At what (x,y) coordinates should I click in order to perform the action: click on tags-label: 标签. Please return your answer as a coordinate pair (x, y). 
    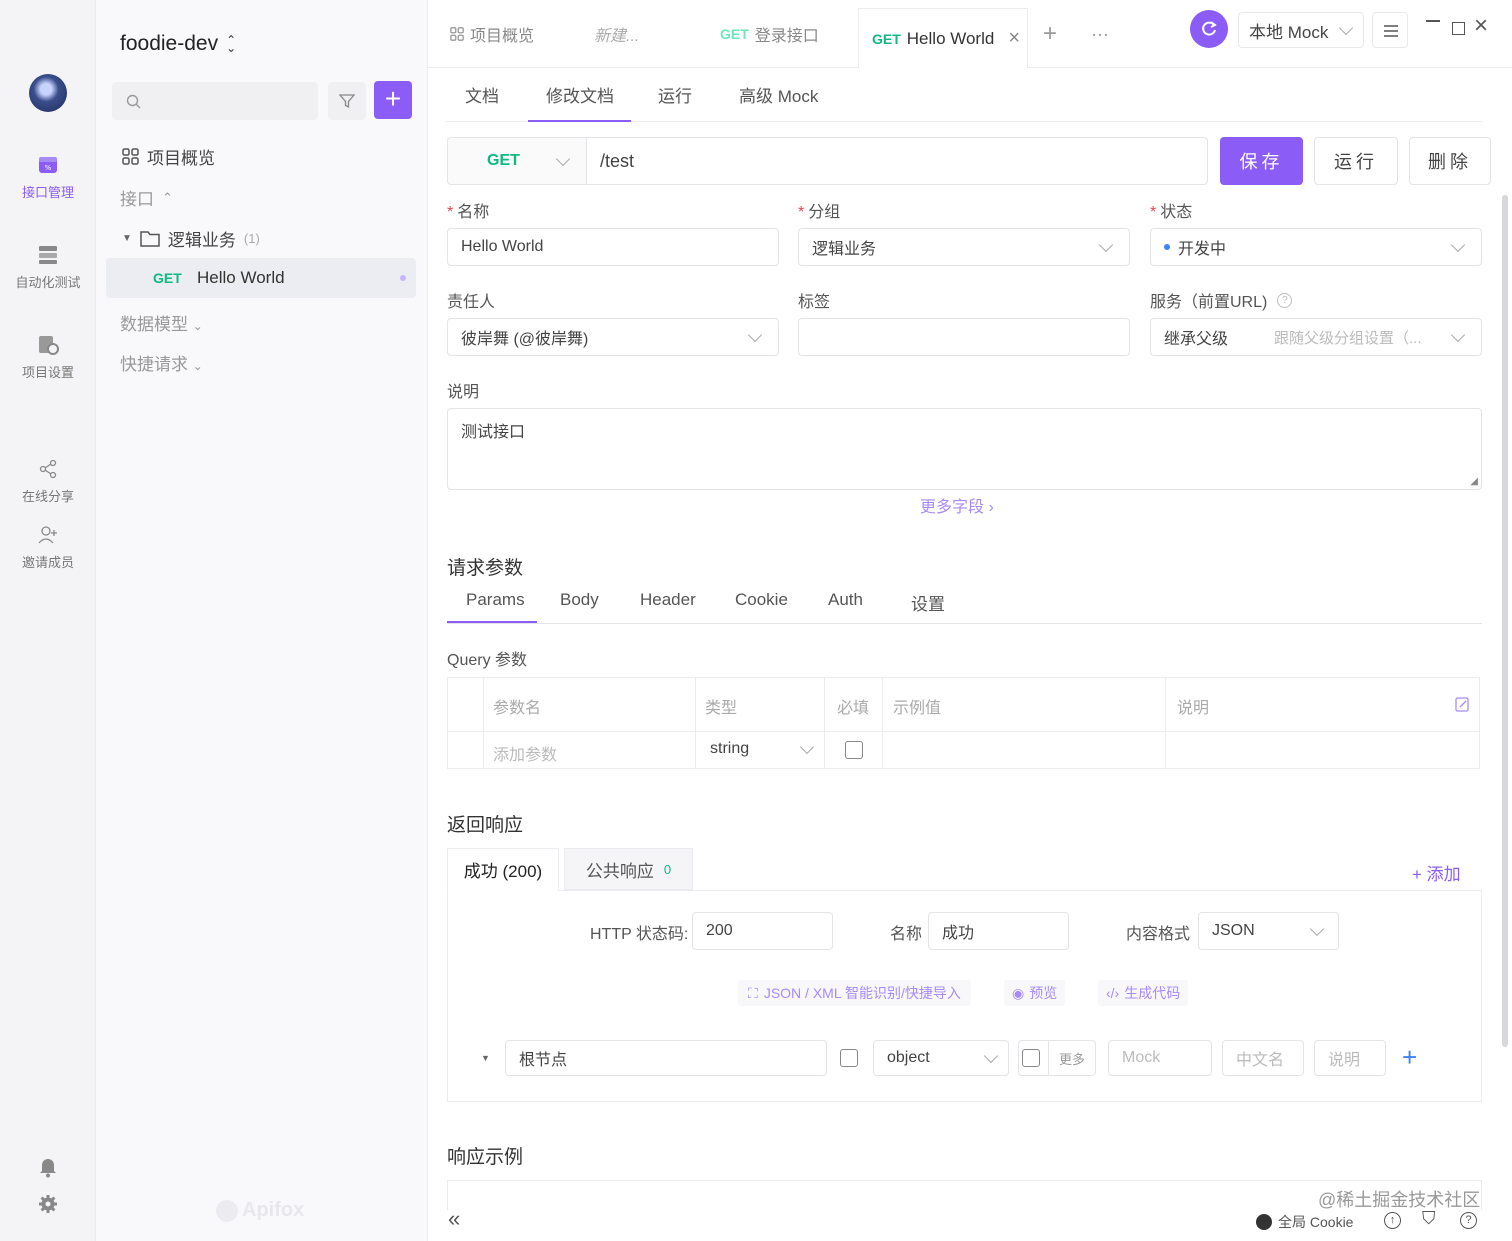
    Looking at the image, I should click on (814, 302).